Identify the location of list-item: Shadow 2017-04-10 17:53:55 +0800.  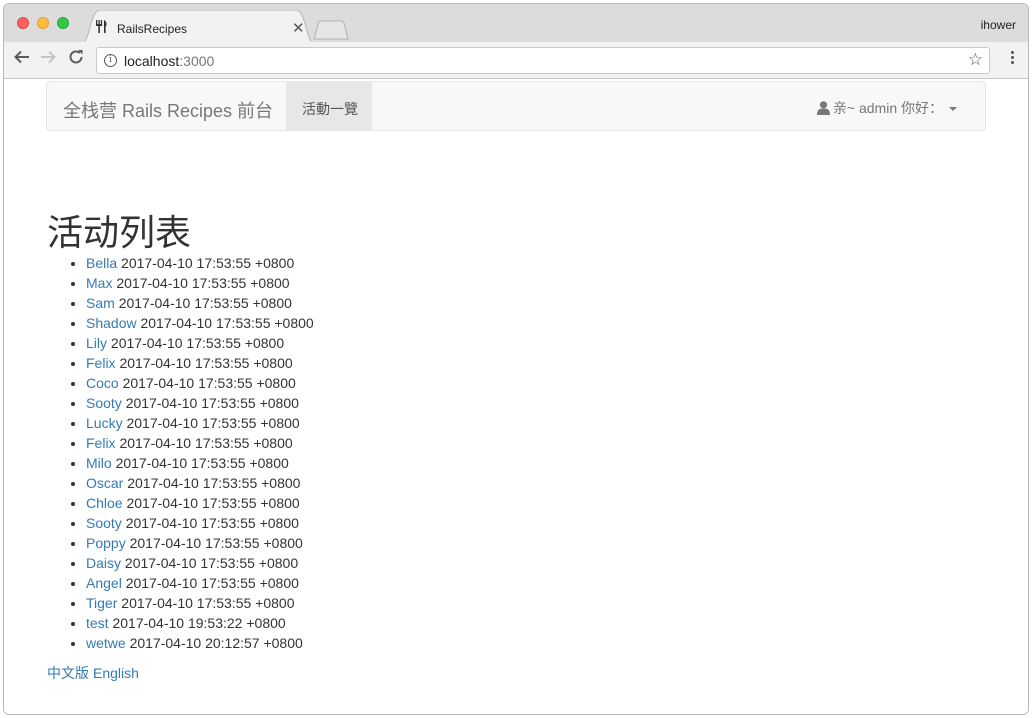
(200, 323).